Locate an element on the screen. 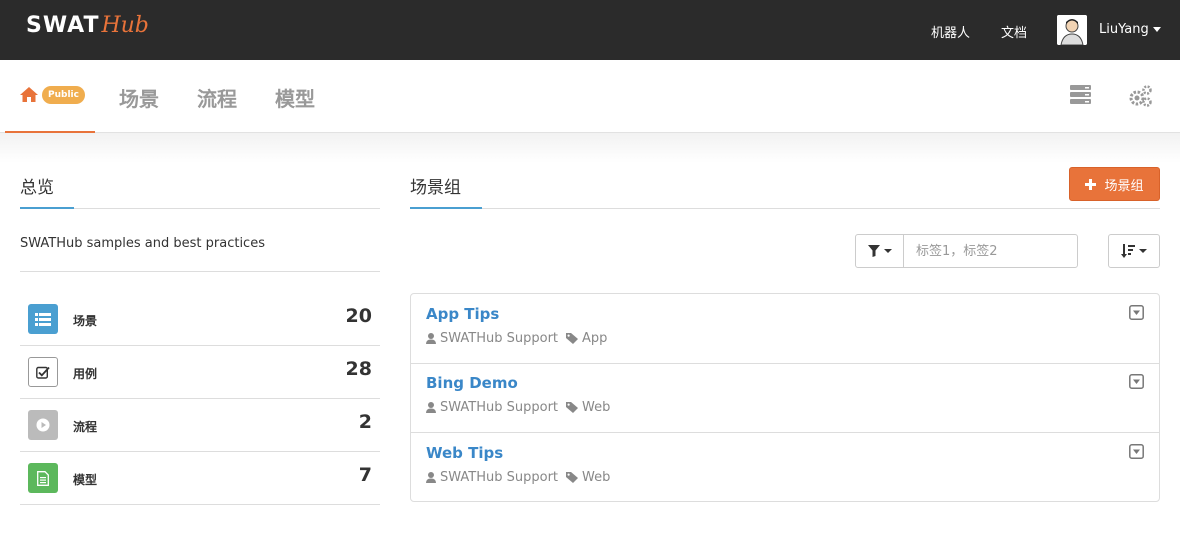 The height and width of the screenshot is (540, 1180). stat-row-cases: 用例 28 is located at coordinates (200, 372).